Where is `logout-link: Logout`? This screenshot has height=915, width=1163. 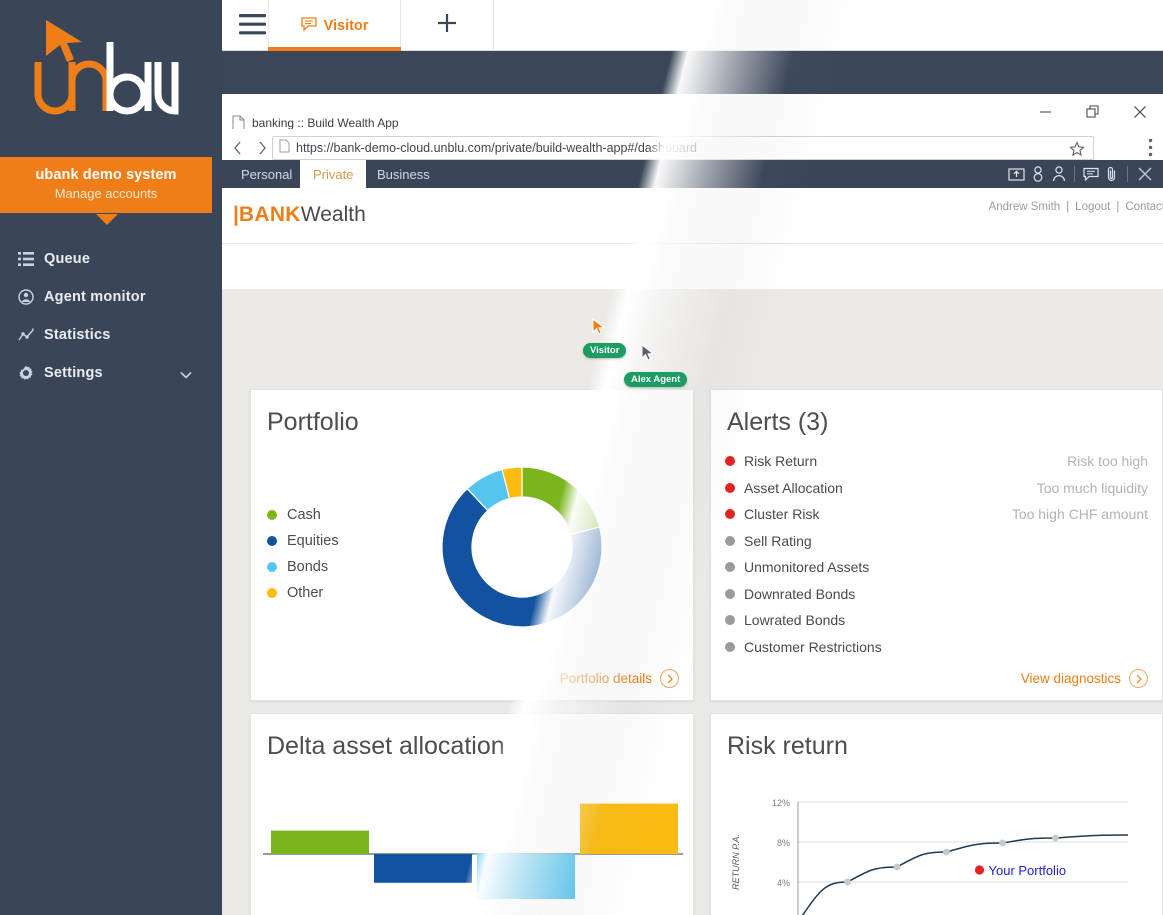
logout-link: Logout is located at coordinates (1092, 207).